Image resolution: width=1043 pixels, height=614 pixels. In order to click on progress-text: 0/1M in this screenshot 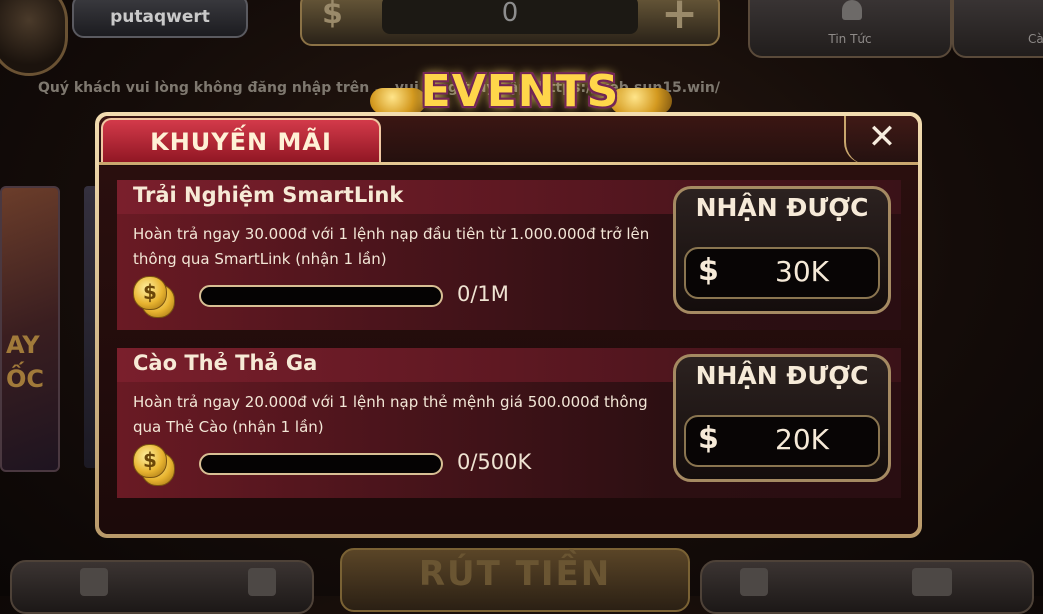, I will do `click(483, 294)`.